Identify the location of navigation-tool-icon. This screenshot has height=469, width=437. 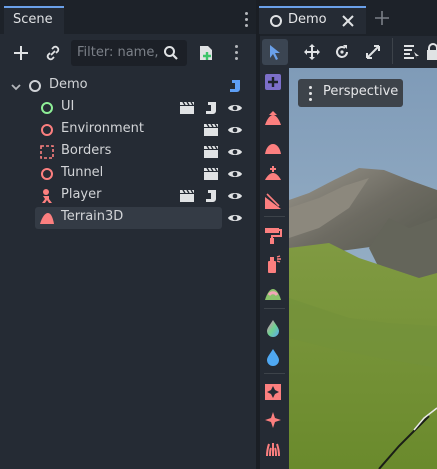
(273, 420).